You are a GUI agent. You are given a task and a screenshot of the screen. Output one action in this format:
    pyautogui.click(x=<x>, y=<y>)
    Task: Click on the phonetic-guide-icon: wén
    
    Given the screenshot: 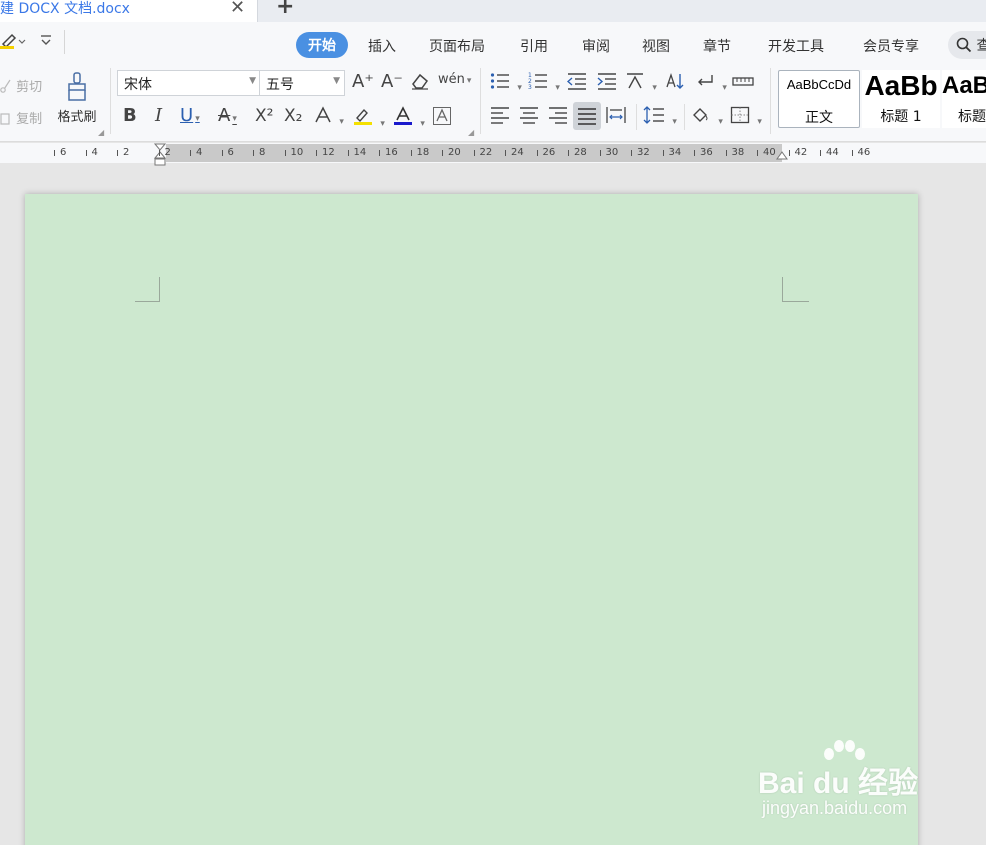 What is the action you would take?
    pyautogui.click(x=454, y=80)
    